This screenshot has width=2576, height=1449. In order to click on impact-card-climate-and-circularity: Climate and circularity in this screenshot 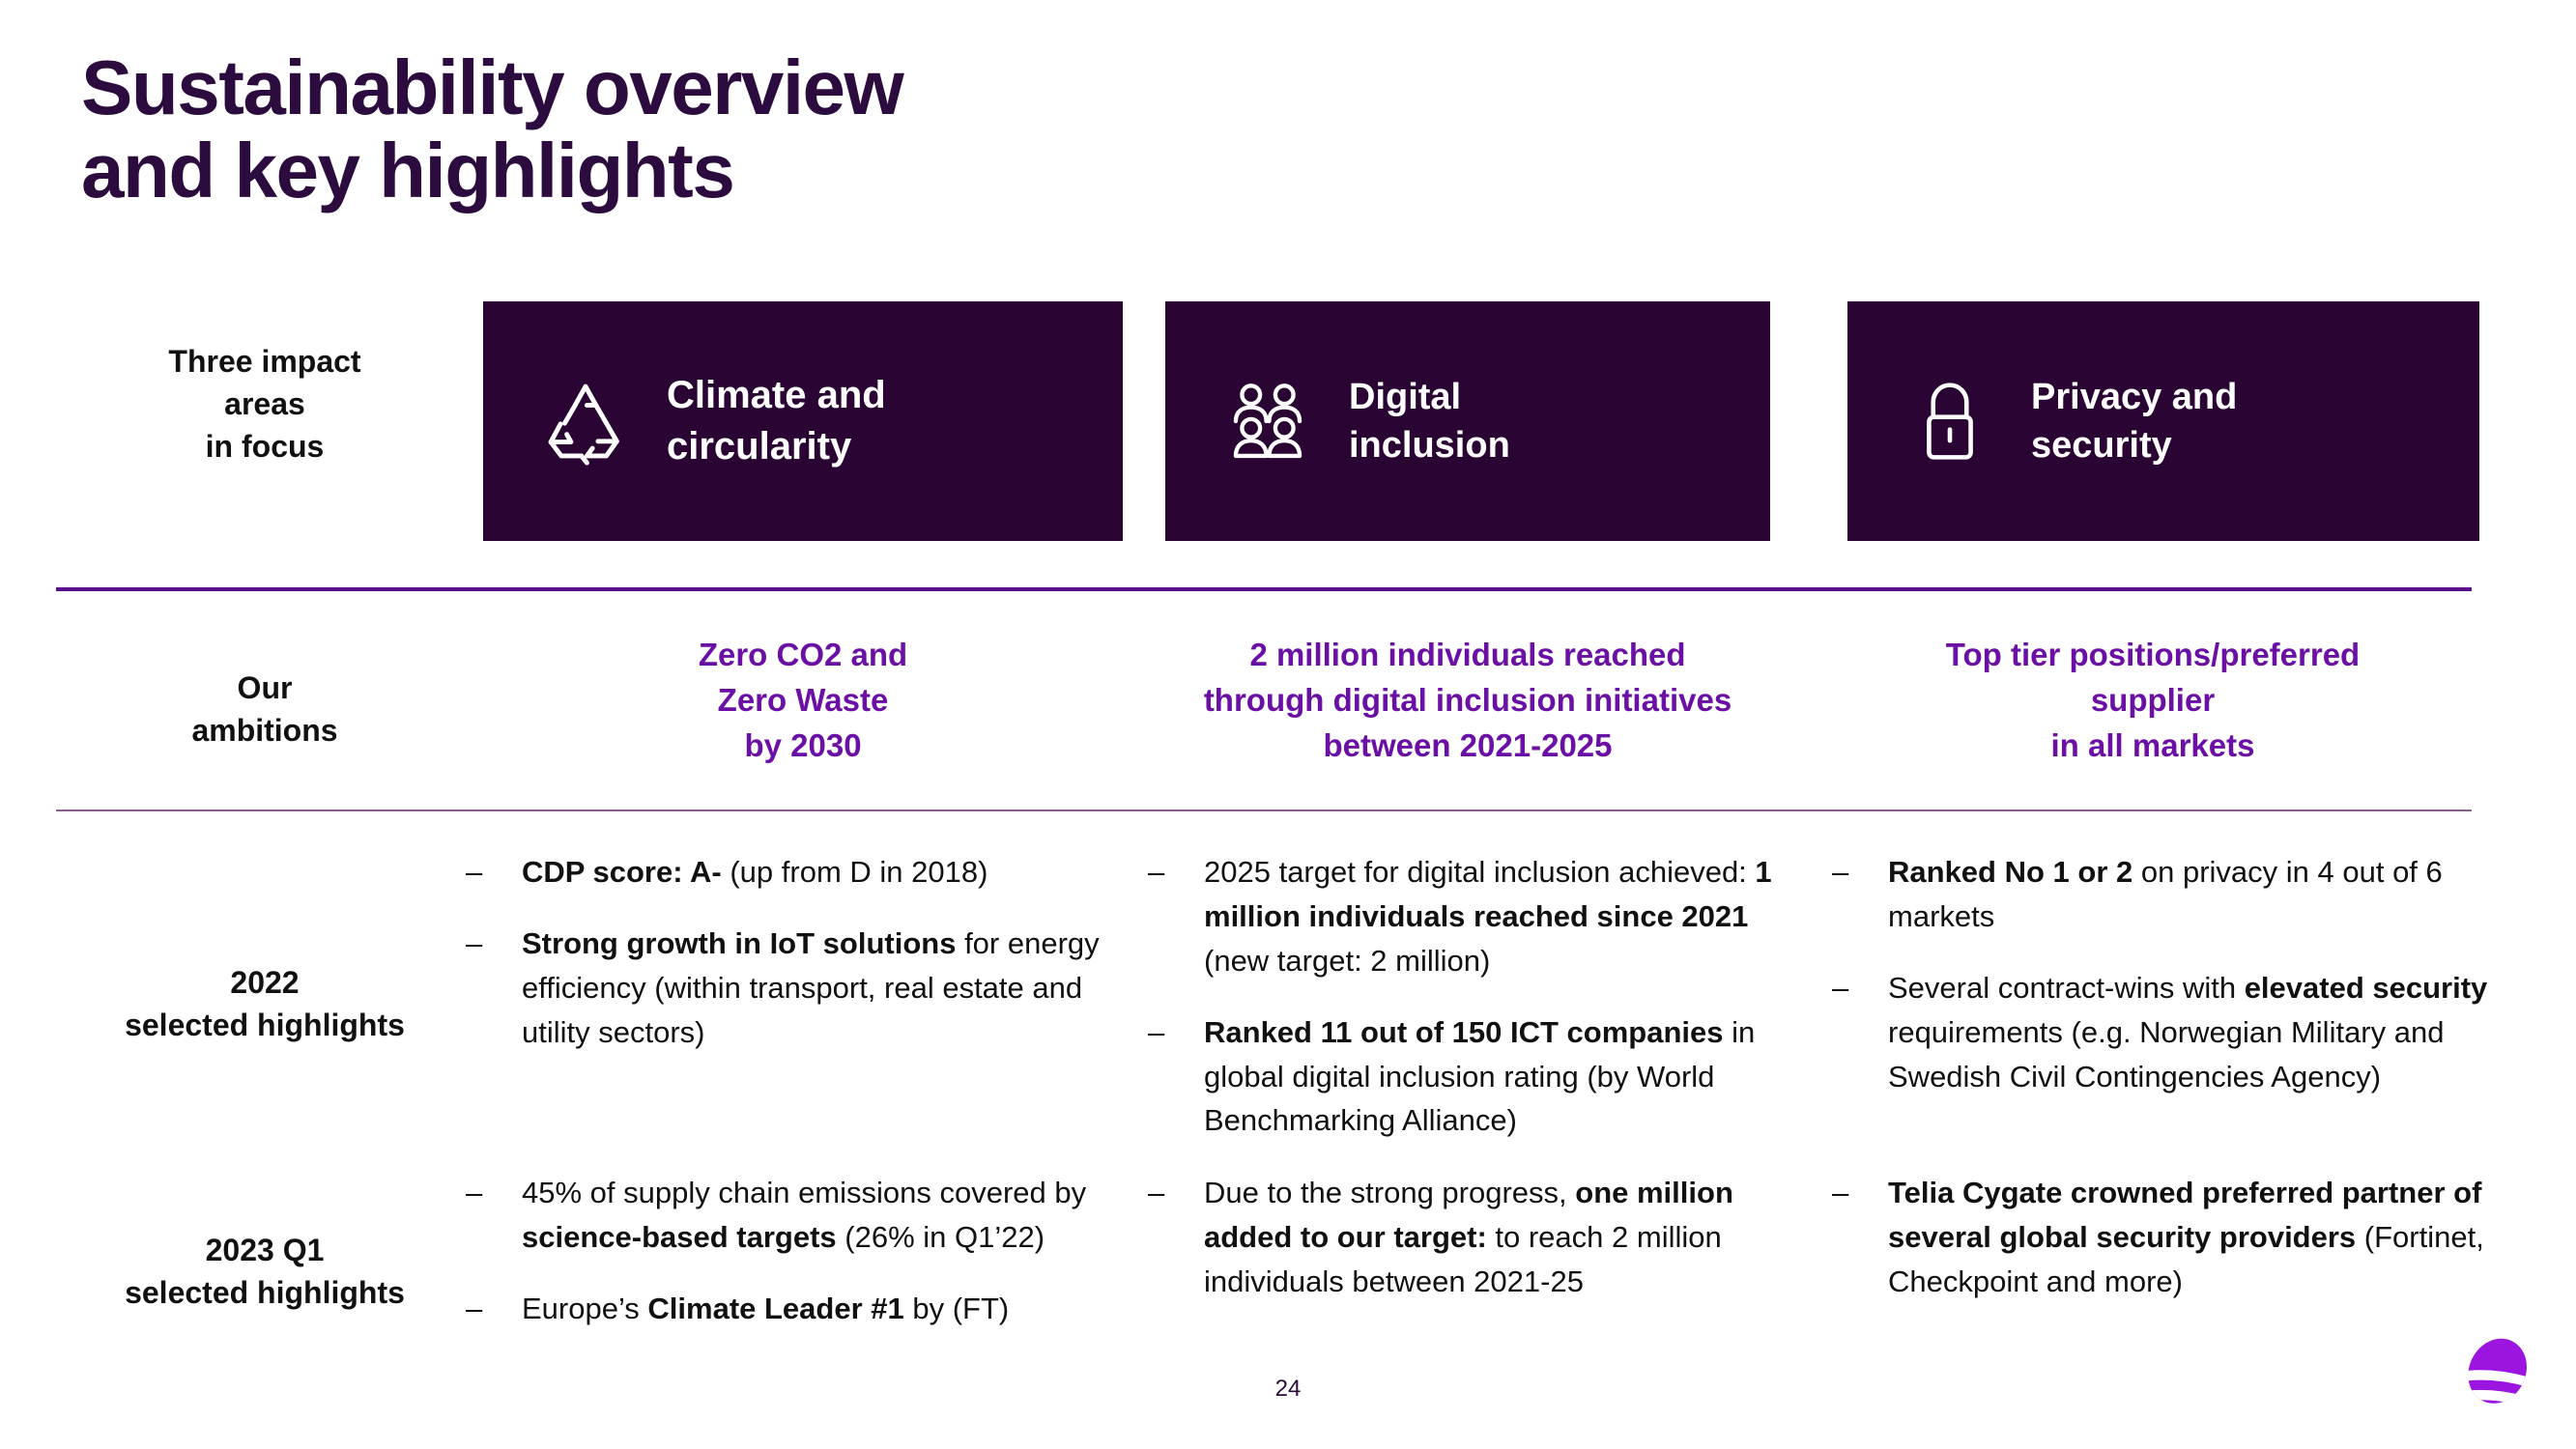, I will do `click(803, 421)`.